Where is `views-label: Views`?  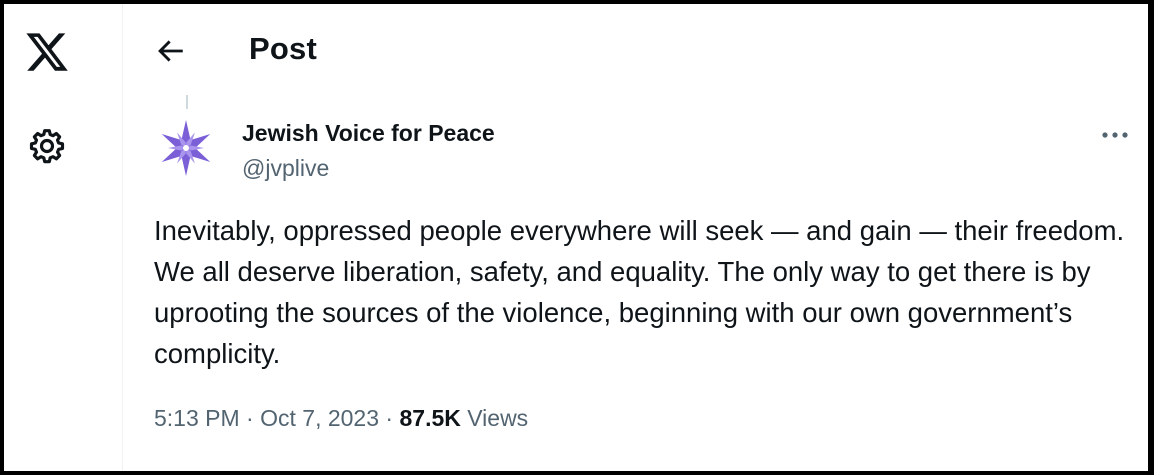
views-label: Views is located at coordinates (498, 418).